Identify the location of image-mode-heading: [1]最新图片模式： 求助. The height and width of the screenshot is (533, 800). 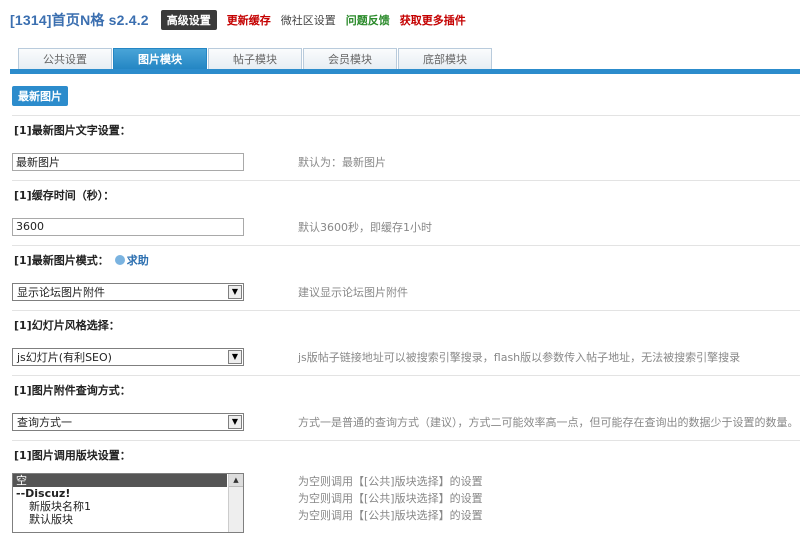
(406, 259).